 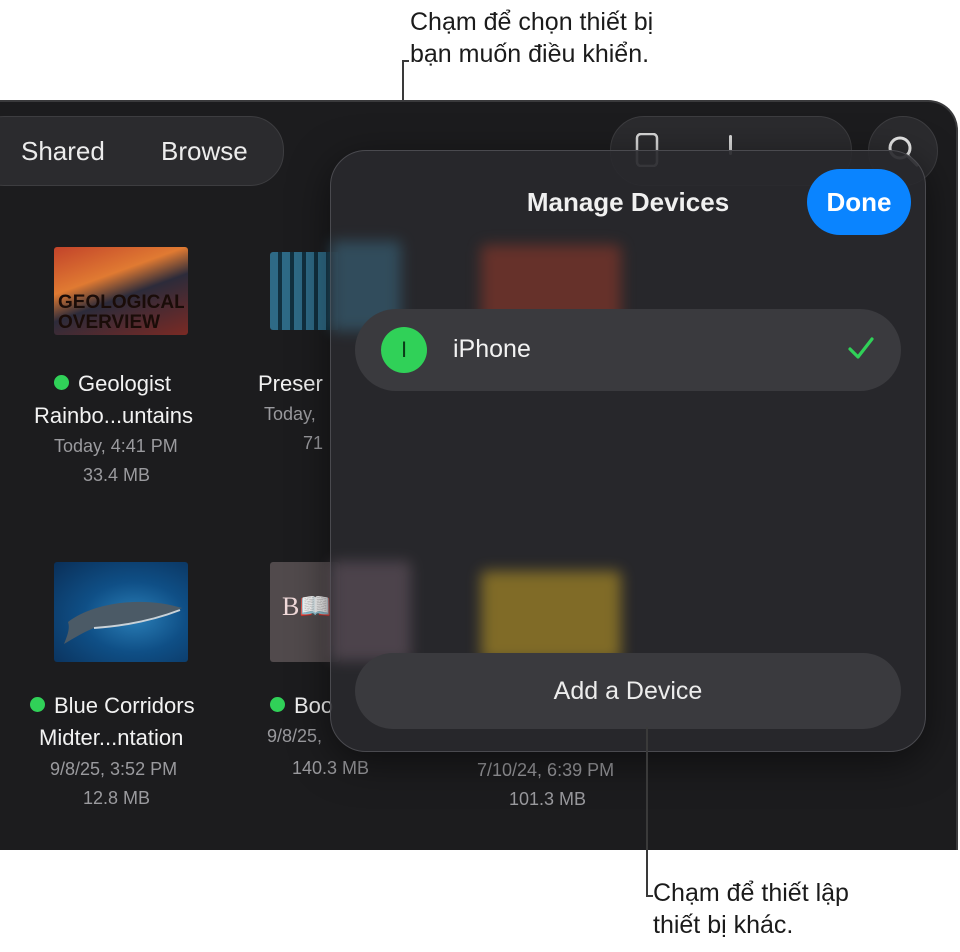 I want to click on device-name: iPhone, so click(x=492, y=349).